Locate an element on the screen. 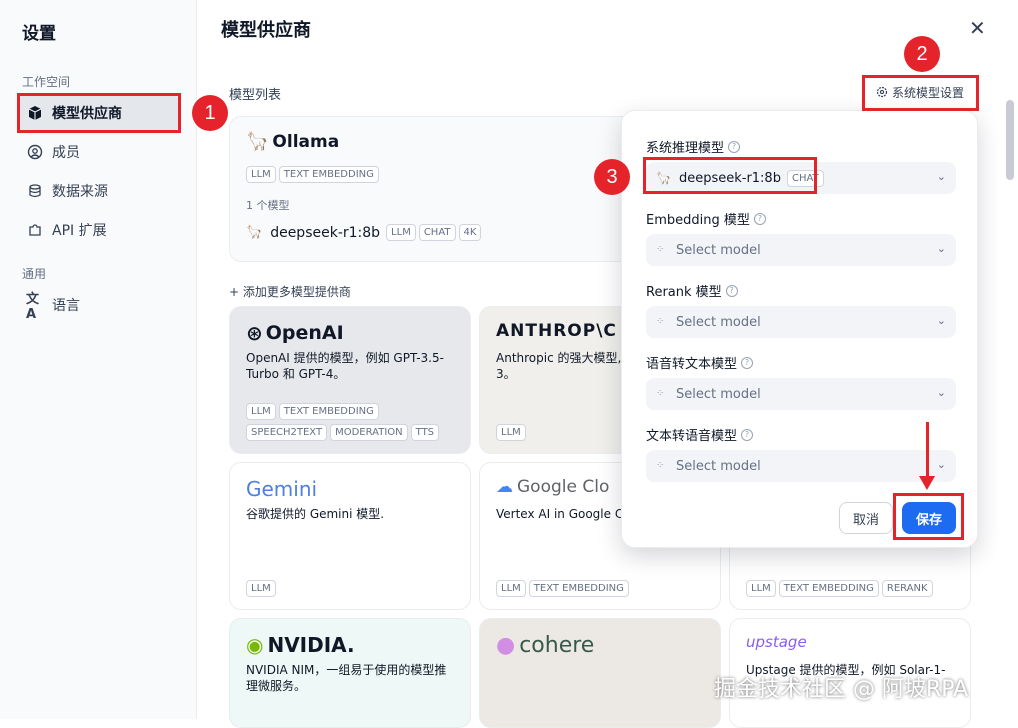 This screenshot has width=1018, height=728. upstage-logo: upstage is located at coordinates (776, 642).